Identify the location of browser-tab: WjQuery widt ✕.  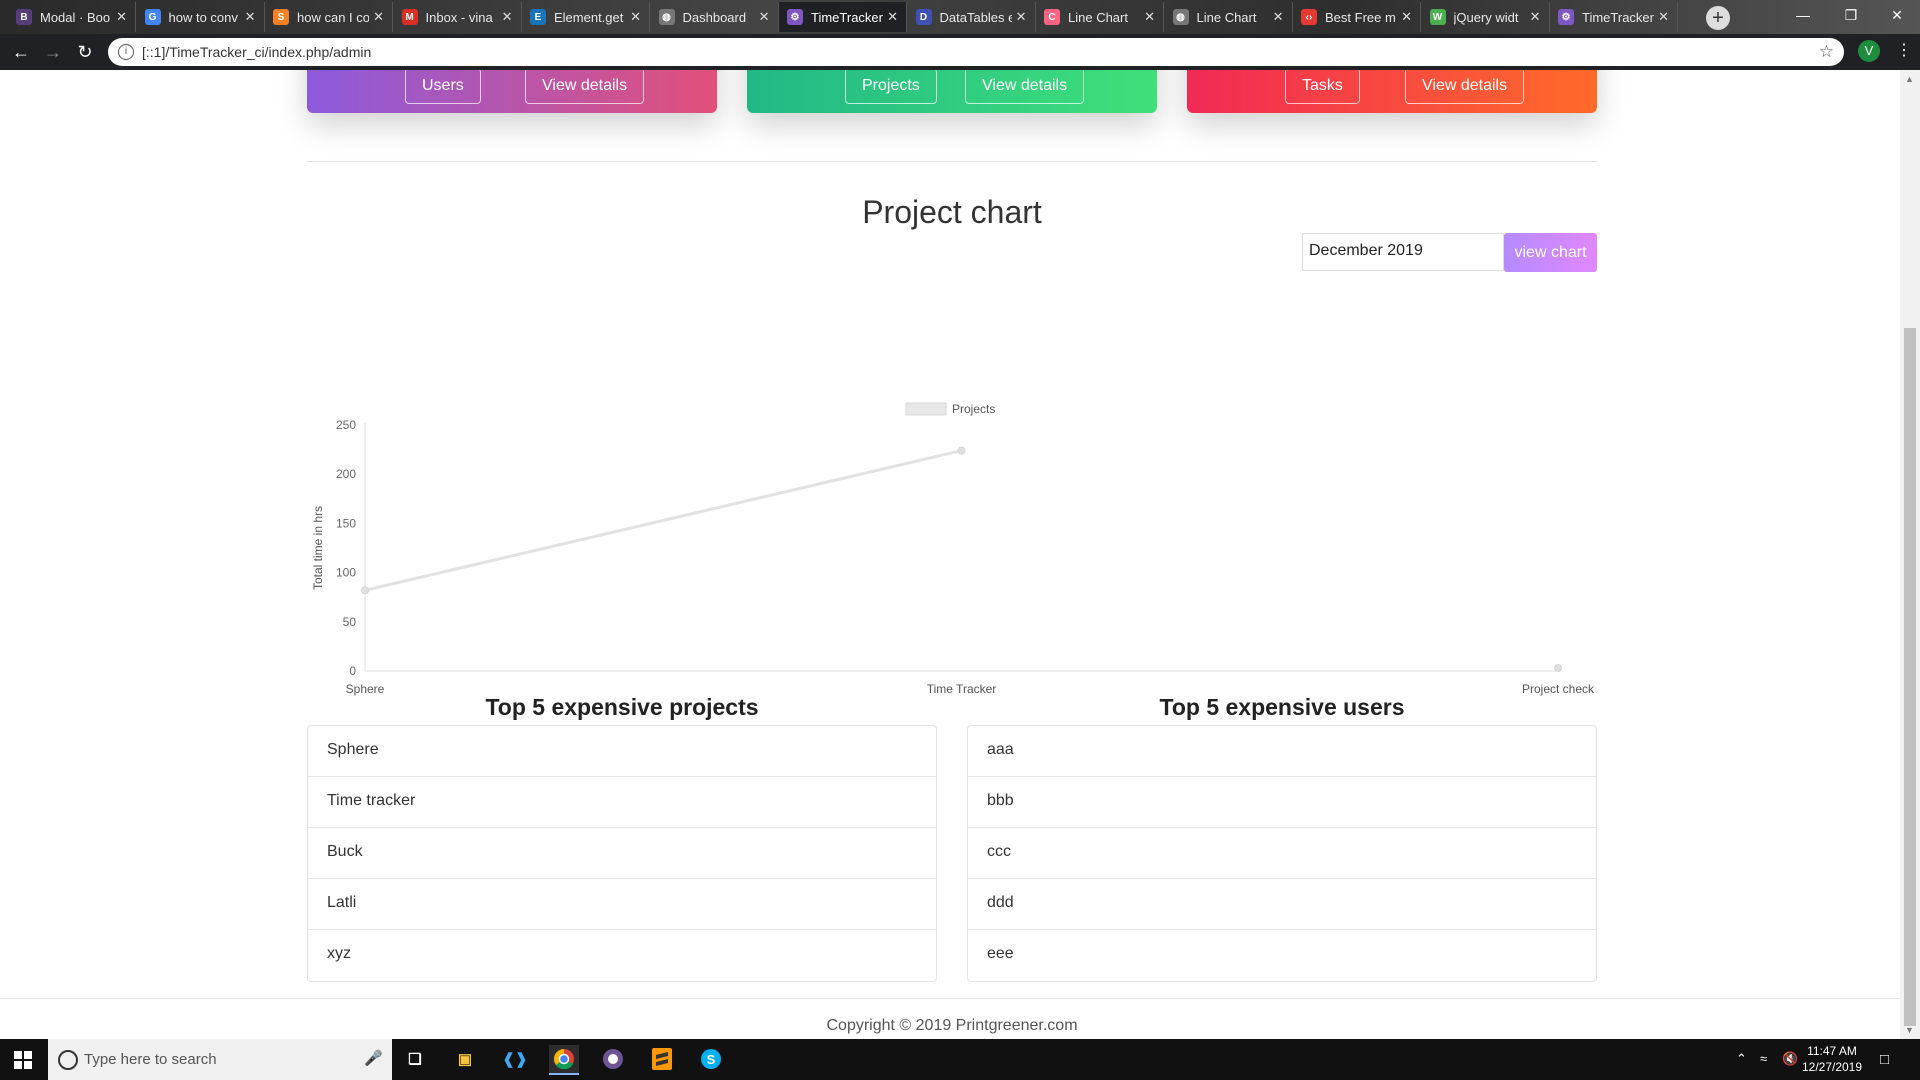
(1486, 17).